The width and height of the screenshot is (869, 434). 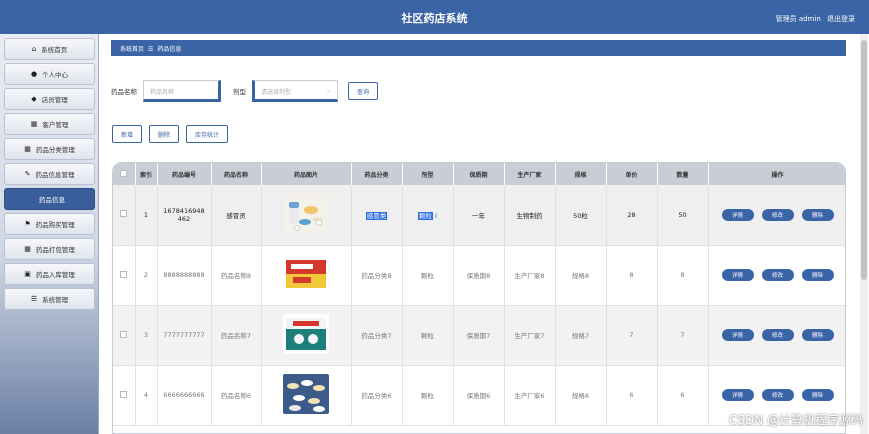 I want to click on column-header: 剂型, so click(x=428, y=174).